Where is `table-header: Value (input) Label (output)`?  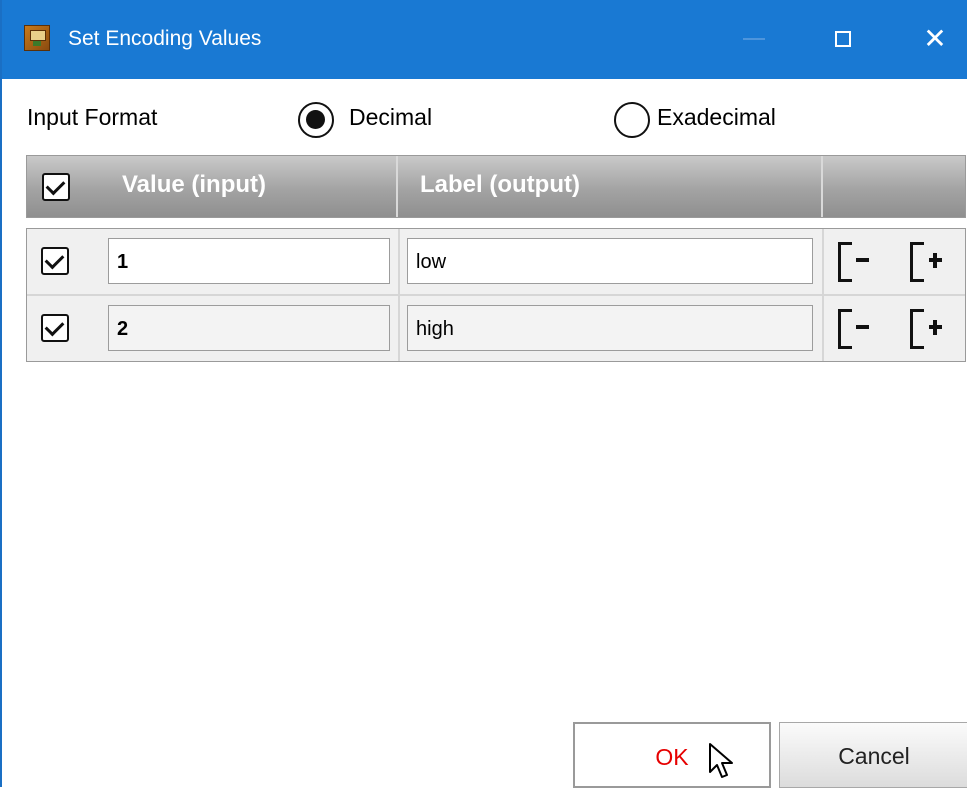 table-header: Value (input) Label (output) is located at coordinates (496, 186).